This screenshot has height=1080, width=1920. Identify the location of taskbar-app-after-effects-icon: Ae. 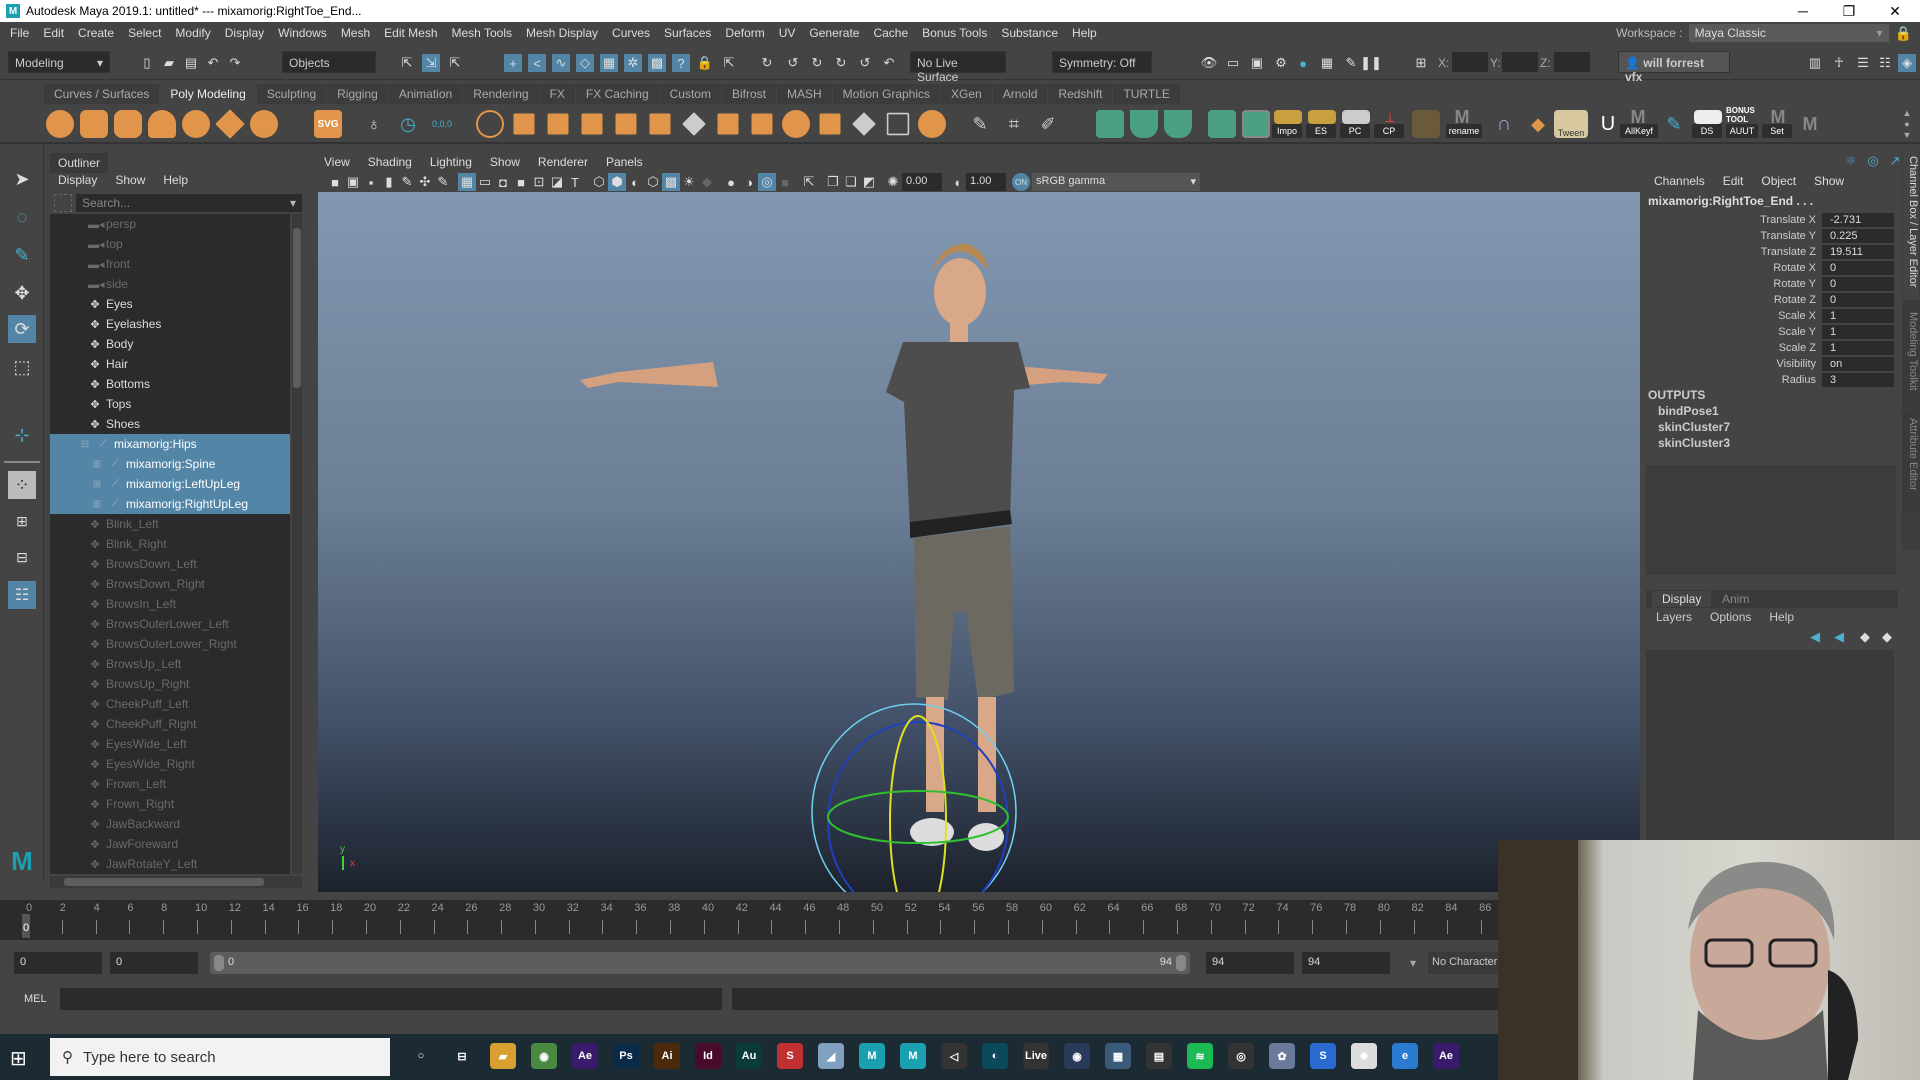
(585, 1056).